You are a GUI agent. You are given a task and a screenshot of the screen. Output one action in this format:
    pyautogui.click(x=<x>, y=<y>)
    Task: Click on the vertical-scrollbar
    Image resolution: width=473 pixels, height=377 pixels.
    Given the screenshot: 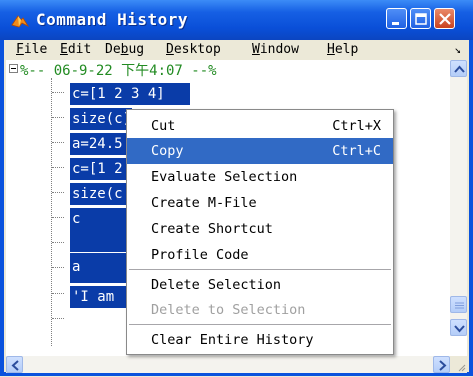 What is the action you would take?
    pyautogui.click(x=458, y=198)
    